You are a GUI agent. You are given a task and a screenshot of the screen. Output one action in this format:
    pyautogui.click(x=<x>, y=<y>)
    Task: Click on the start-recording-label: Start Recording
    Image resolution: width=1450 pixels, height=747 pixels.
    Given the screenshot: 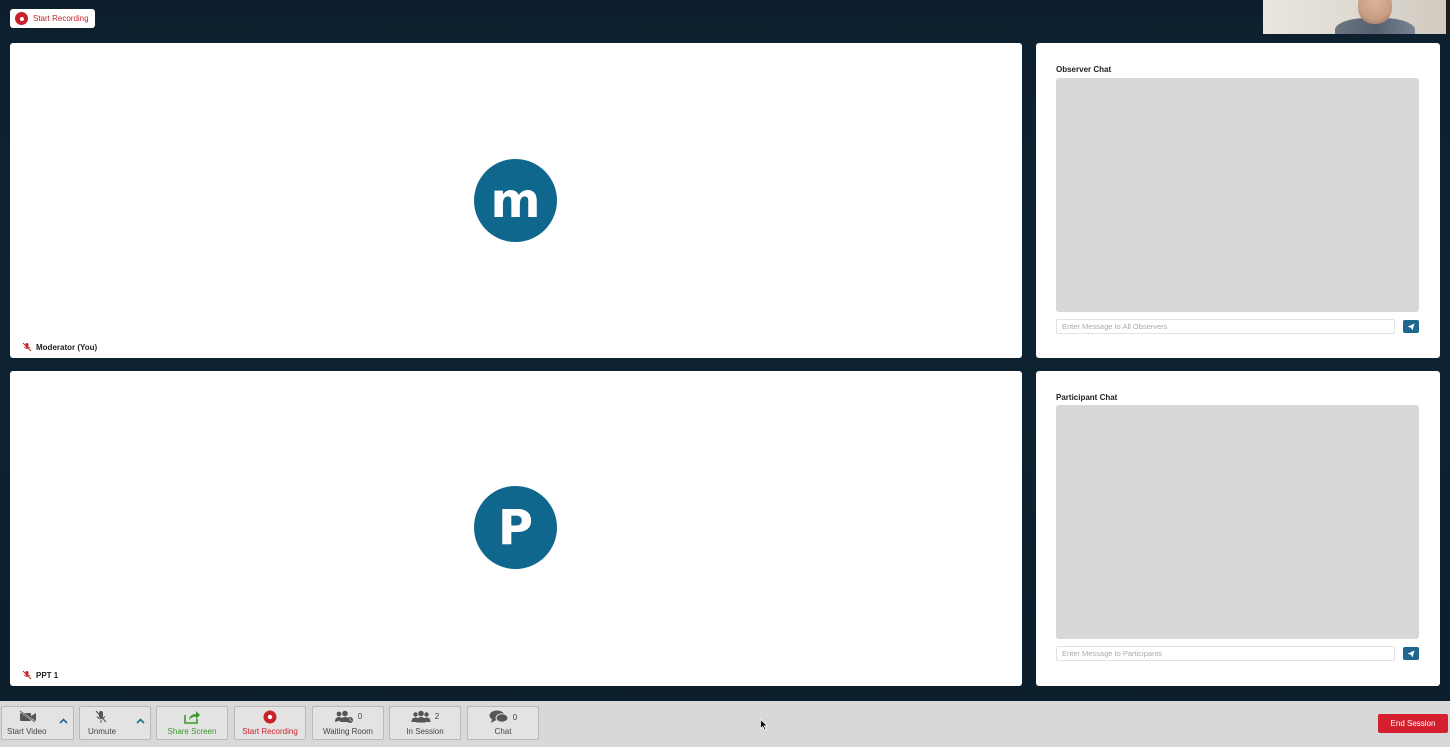 What is the action you would take?
    pyautogui.click(x=270, y=731)
    